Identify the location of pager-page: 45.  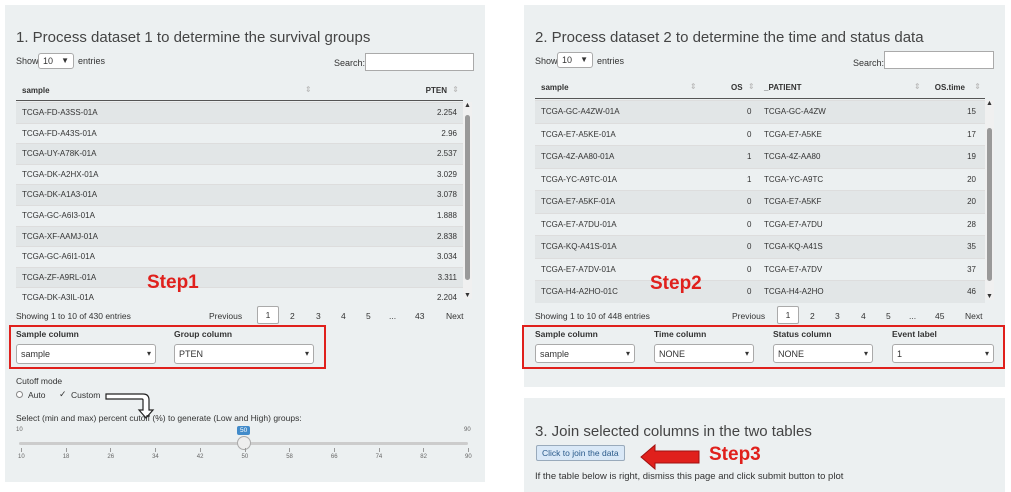
(939, 316).